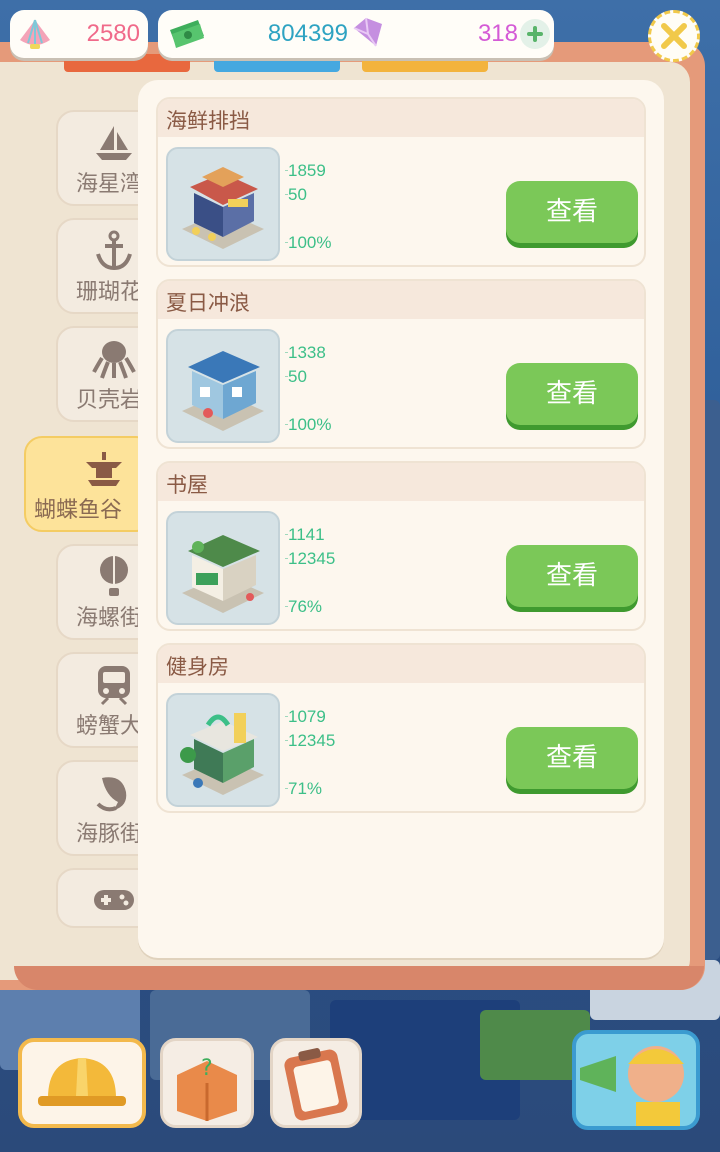  I want to click on building-stat-1: 1338, so click(305, 352).